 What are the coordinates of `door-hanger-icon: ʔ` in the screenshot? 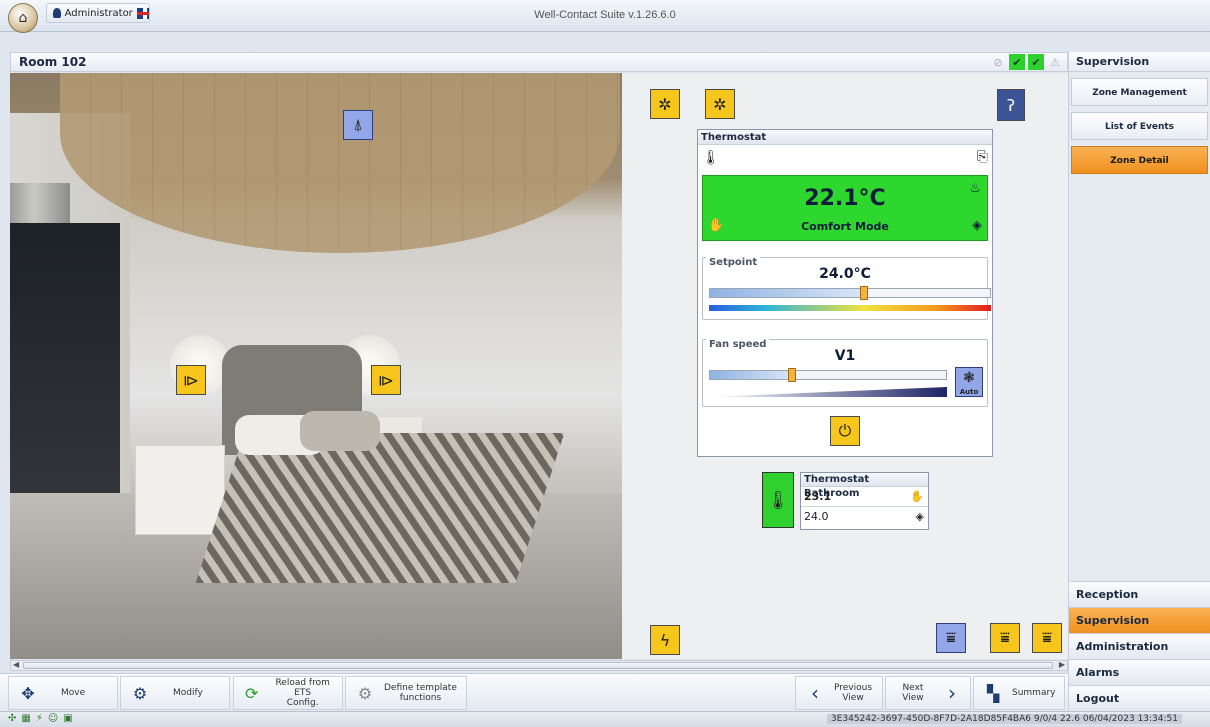 It's located at (1011, 105).